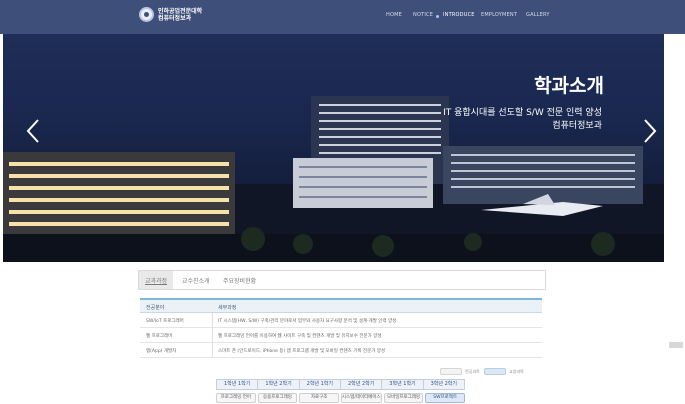  I want to click on scroll-to-top-button, so click(676, 345).